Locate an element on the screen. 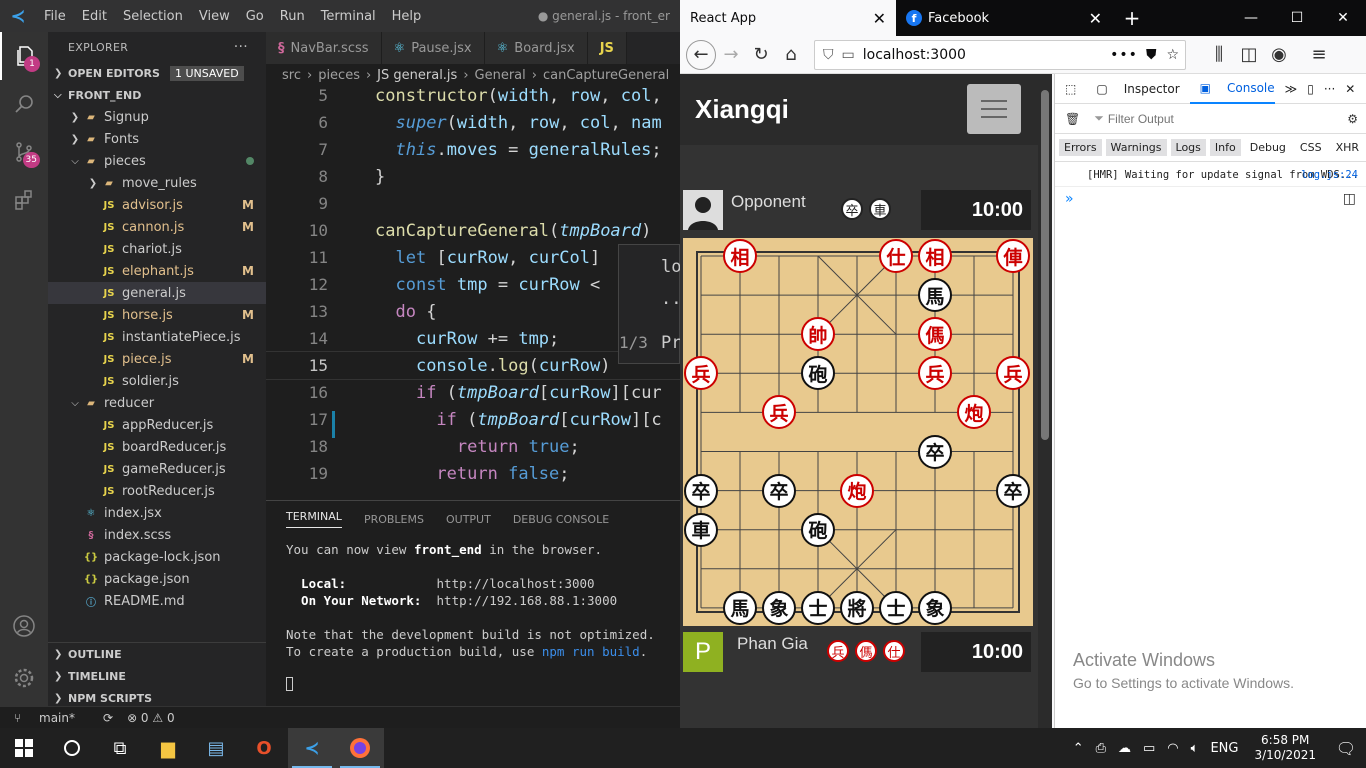 This screenshot has width=1366, height=768. new-tab-icon: + is located at coordinates (1132, 18).